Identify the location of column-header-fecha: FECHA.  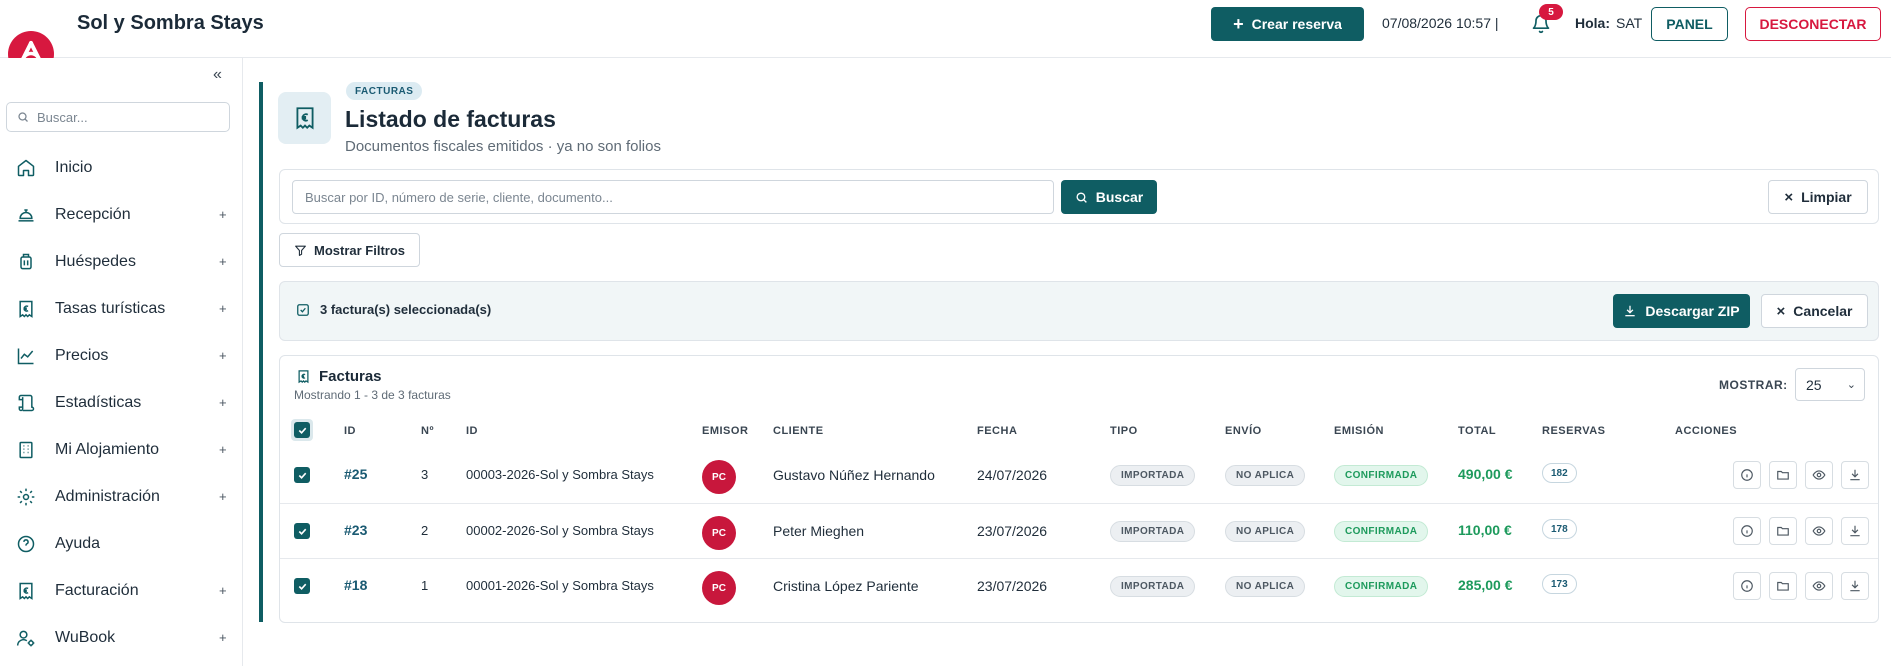
(997, 431).